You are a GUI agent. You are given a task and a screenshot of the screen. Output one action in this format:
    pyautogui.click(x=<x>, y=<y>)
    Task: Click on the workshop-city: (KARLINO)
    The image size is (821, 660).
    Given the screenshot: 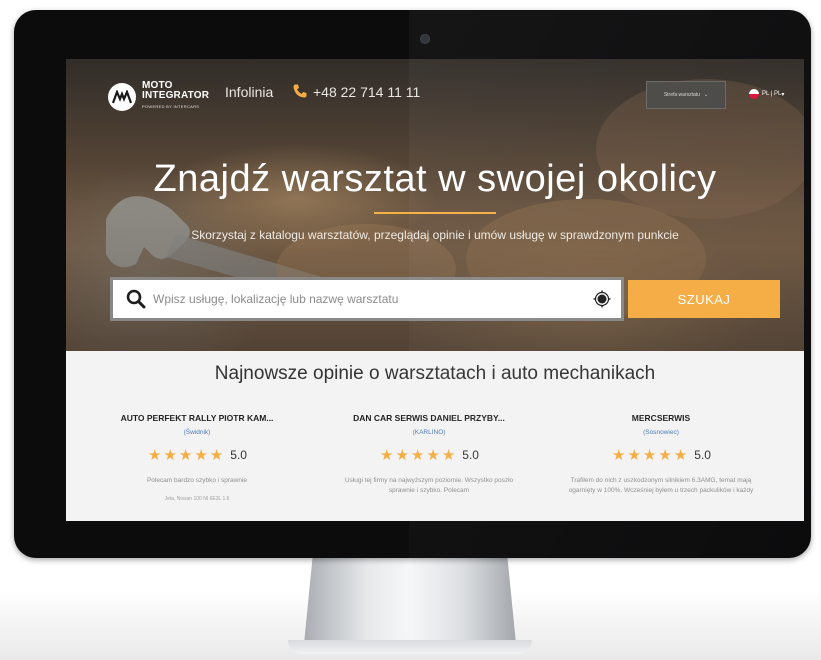 What is the action you would take?
    pyautogui.click(x=429, y=432)
    